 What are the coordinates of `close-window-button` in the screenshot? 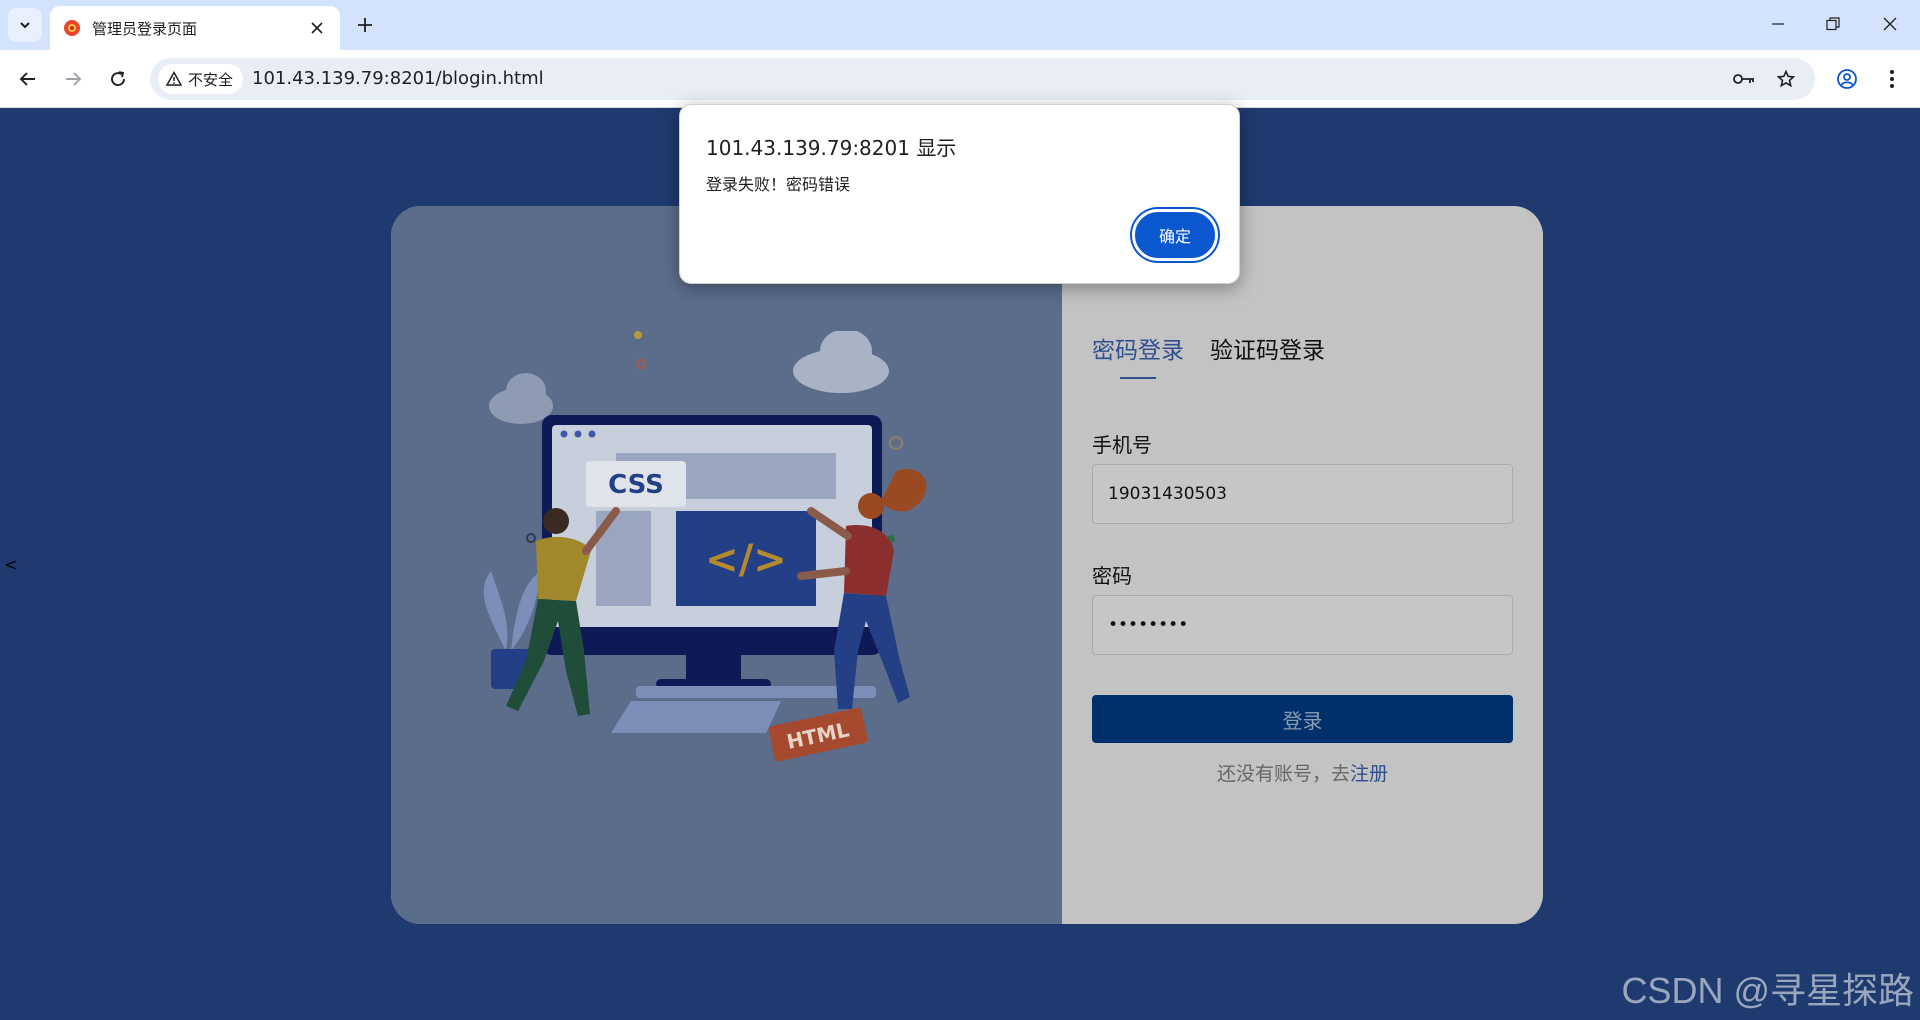 It's located at (1890, 24).